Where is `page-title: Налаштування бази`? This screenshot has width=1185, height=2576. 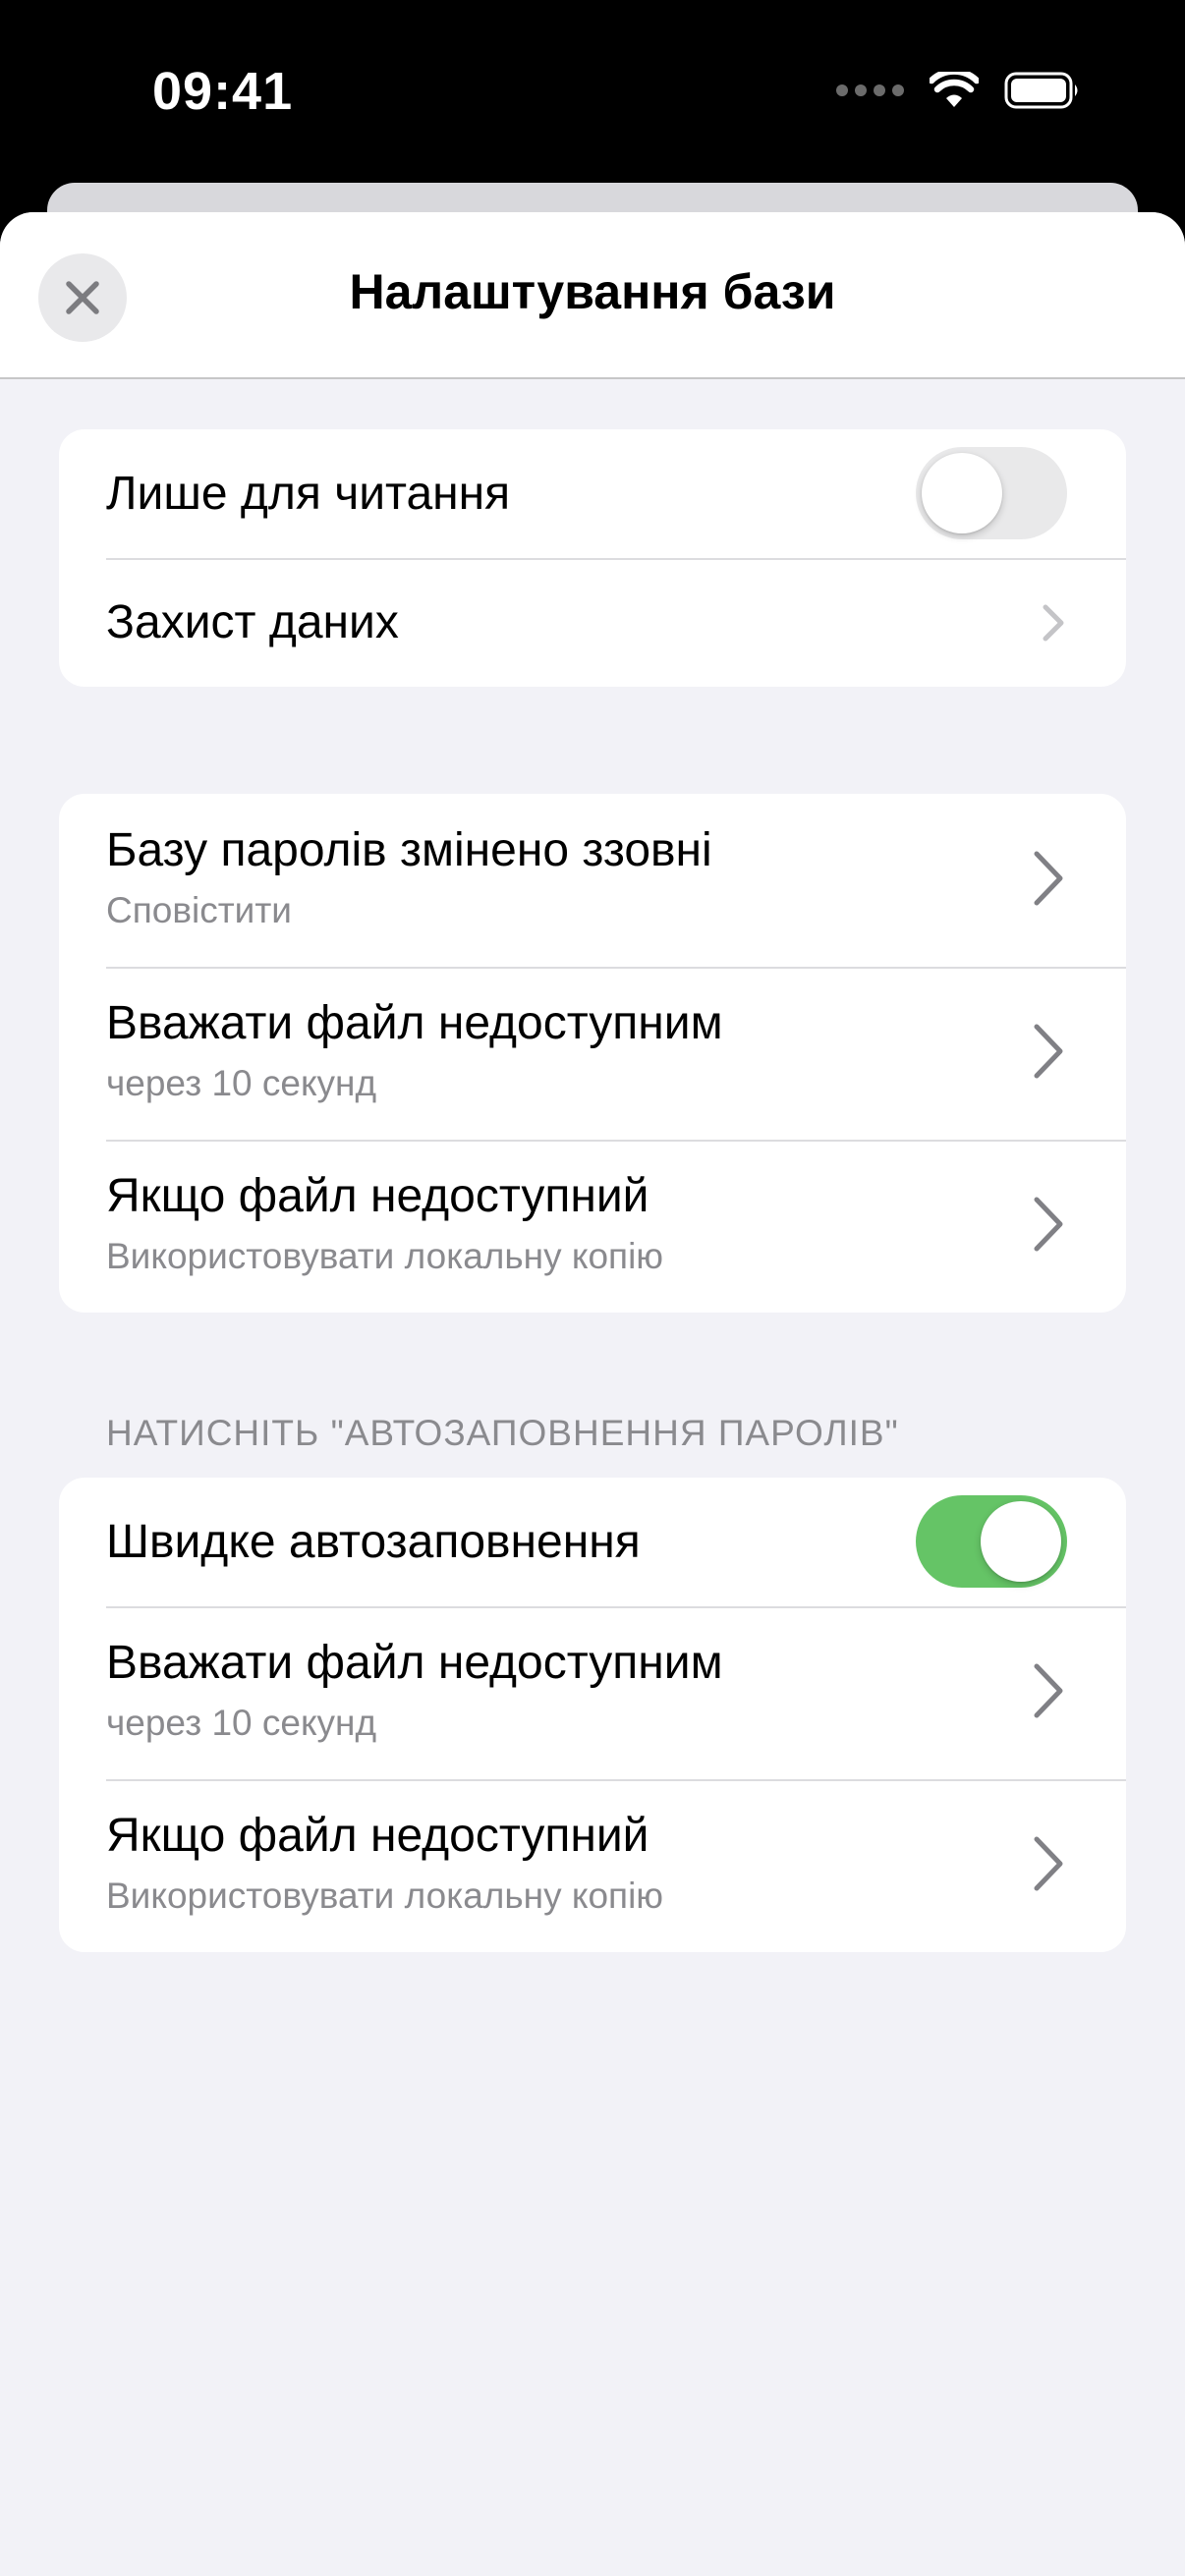
page-title: Налаштування бази is located at coordinates (592, 291).